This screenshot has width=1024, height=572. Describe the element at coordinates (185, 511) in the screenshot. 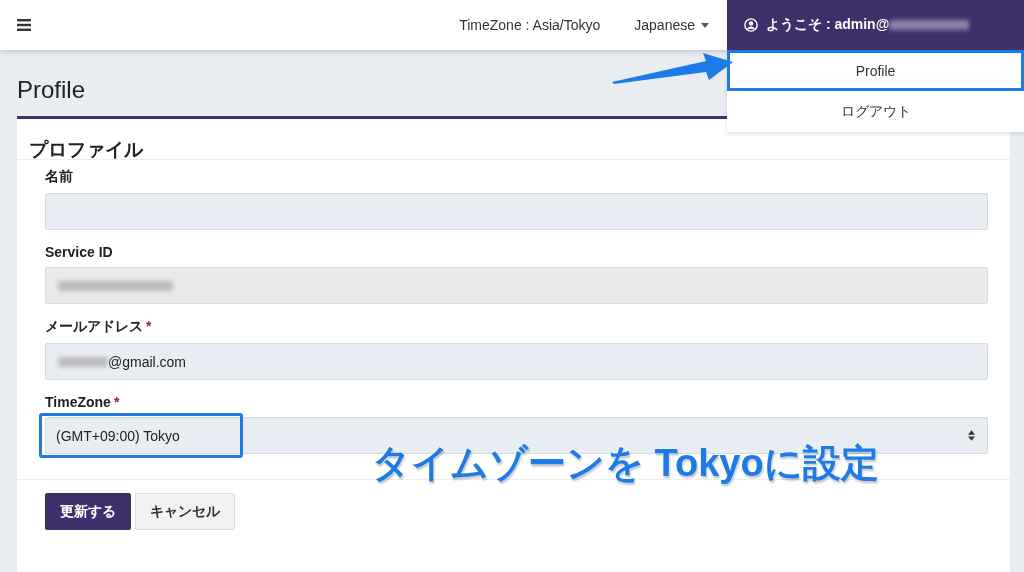

I see `cancel-button: キャンセル` at that location.